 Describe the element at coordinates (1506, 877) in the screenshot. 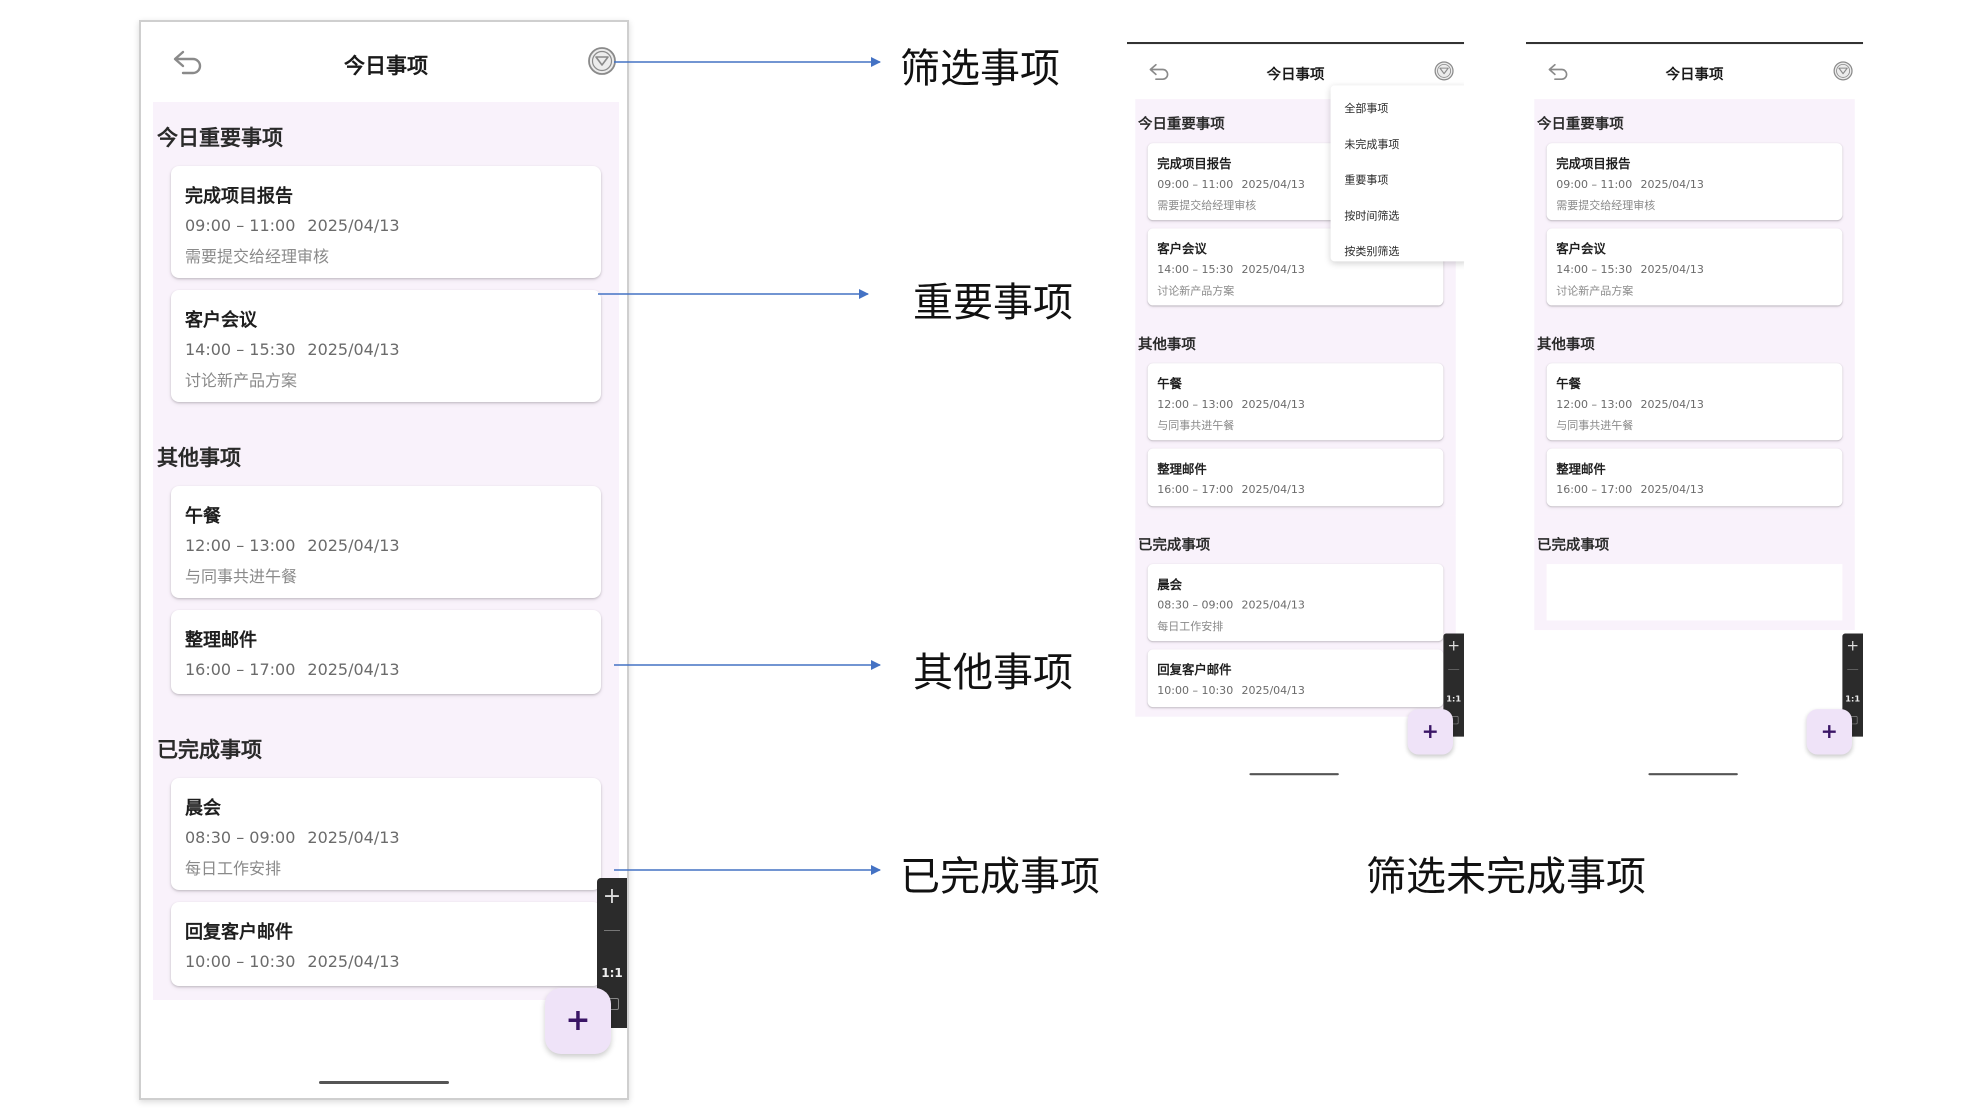

I see `caption-filter-incomplete: 筛选未完成事项` at that location.